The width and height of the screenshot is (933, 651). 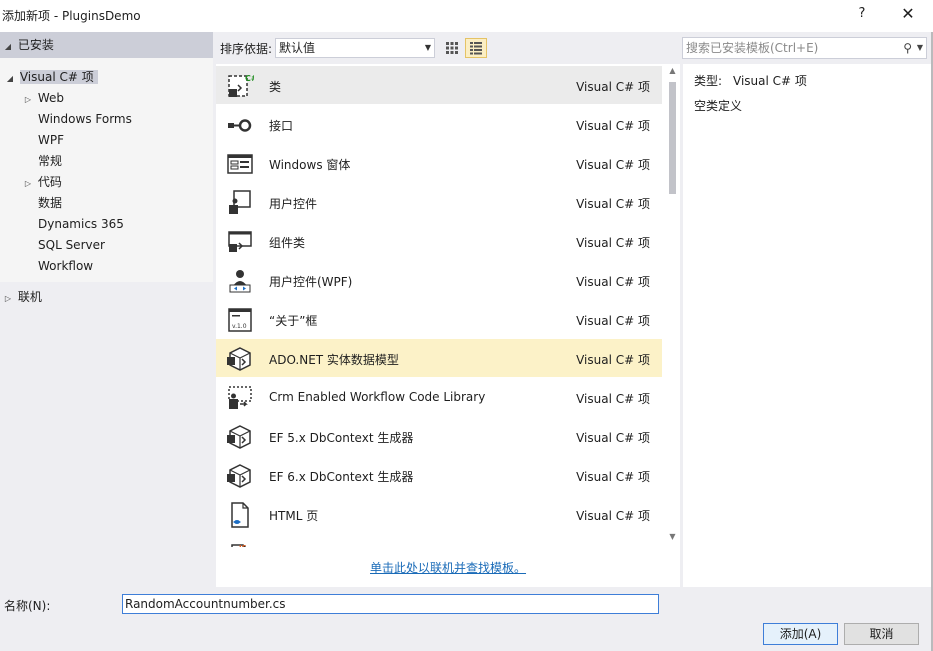 What do you see at coordinates (293, 204) in the screenshot?
I see `template-name: 用户控件` at bounding box center [293, 204].